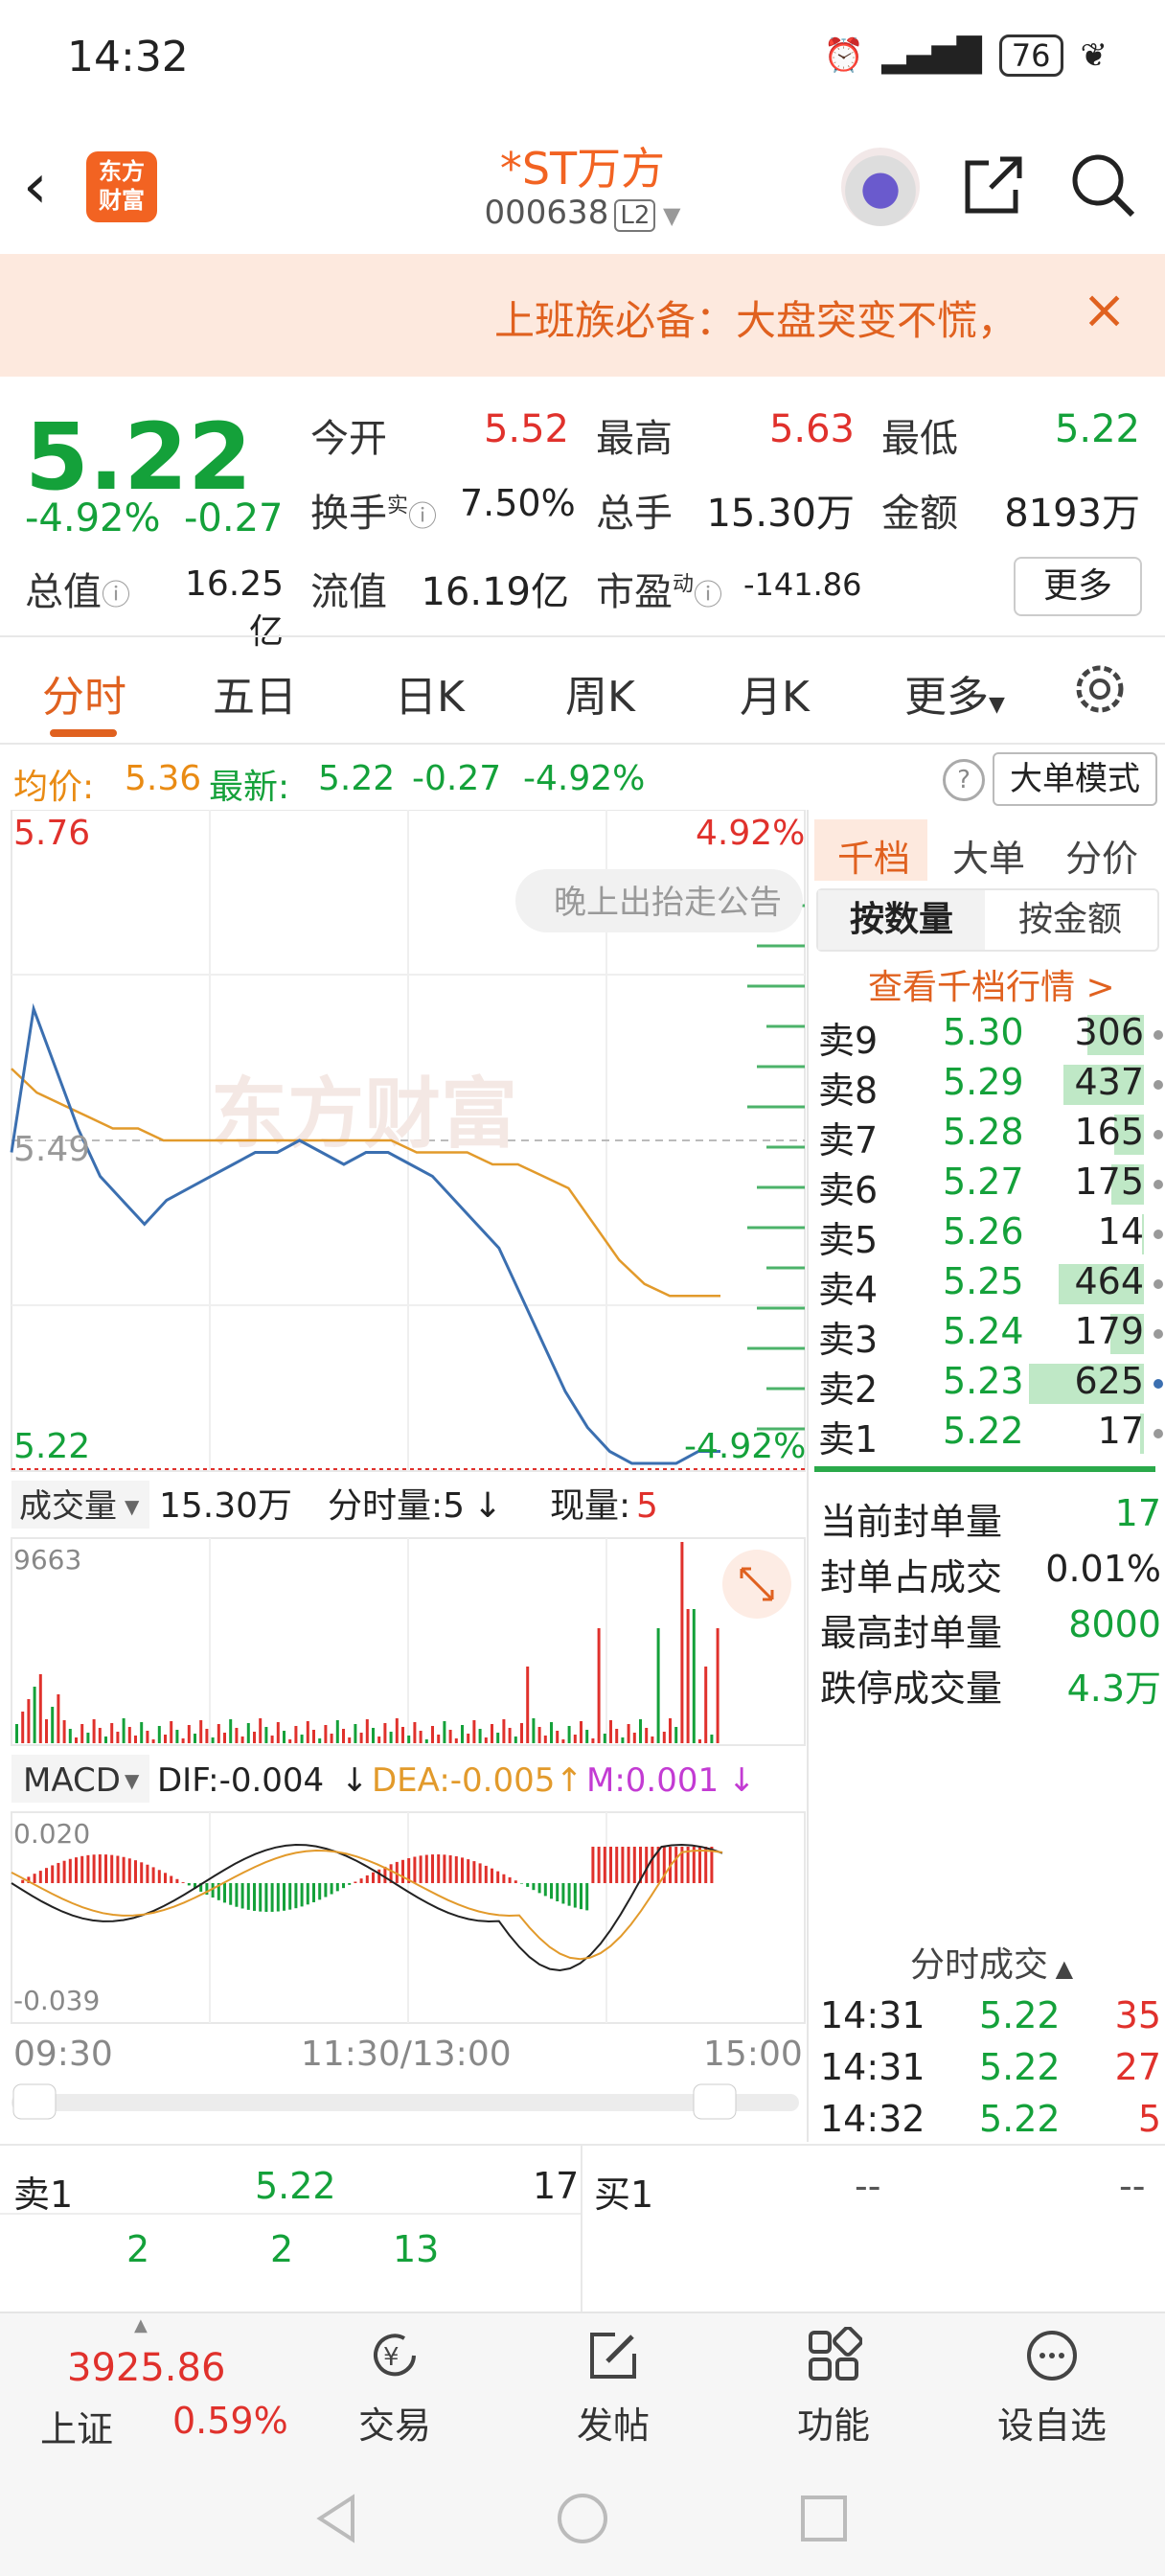 Image resolution: width=1165 pixels, height=2576 pixels. I want to click on ask-row: 卖5 5.26 14, so click(990, 1235).